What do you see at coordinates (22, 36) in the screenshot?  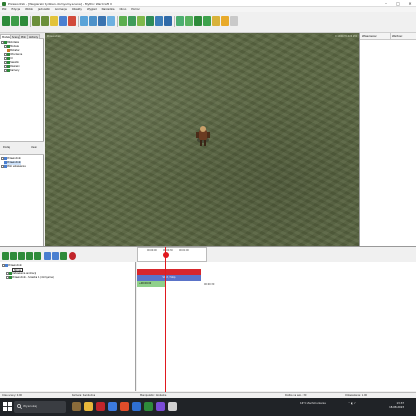 I see `library-tabs: Modele Sceny Pliki Aktorzy` at bounding box center [22, 36].